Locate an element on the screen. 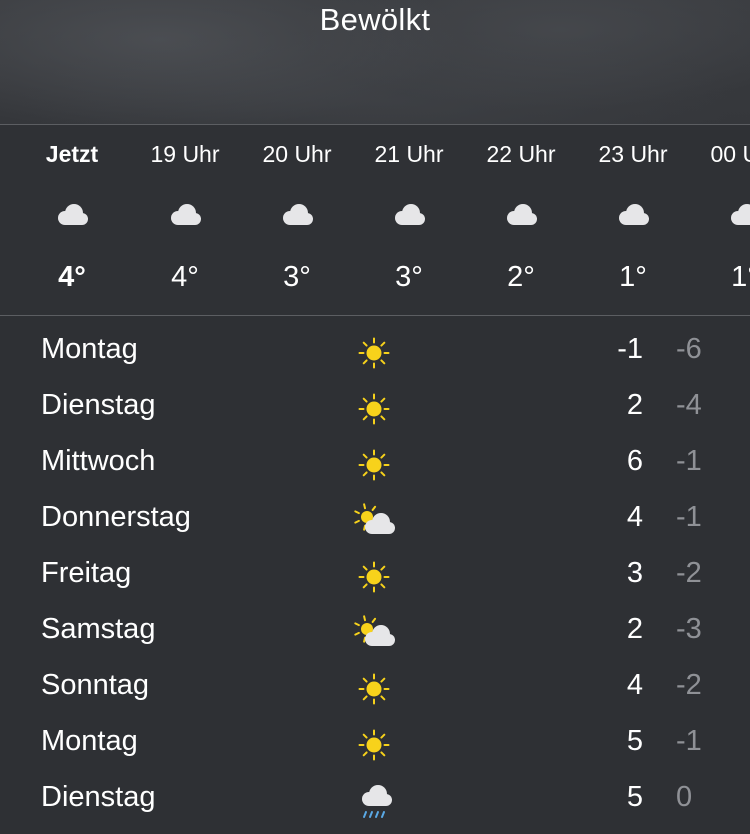  hourly-time: Jetzt is located at coordinates (72, 154).